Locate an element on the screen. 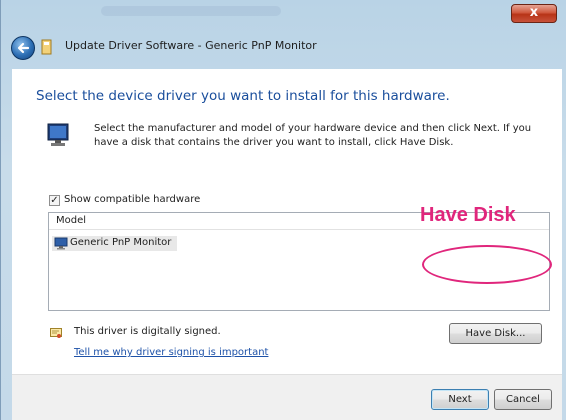 The width and height of the screenshot is (566, 420). next-button: Next is located at coordinates (460, 399).